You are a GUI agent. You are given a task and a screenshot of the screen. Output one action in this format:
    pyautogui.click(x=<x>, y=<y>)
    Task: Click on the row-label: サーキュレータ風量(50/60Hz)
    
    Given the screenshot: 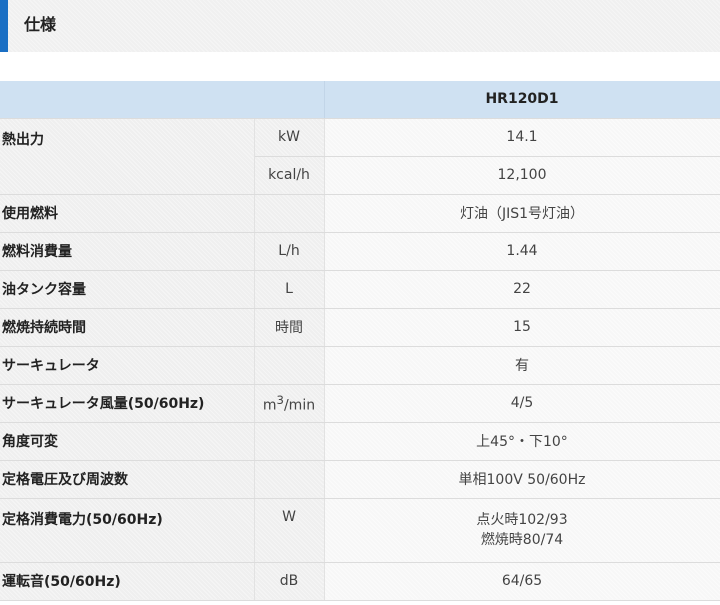 What is the action you would take?
    pyautogui.click(x=127, y=403)
    